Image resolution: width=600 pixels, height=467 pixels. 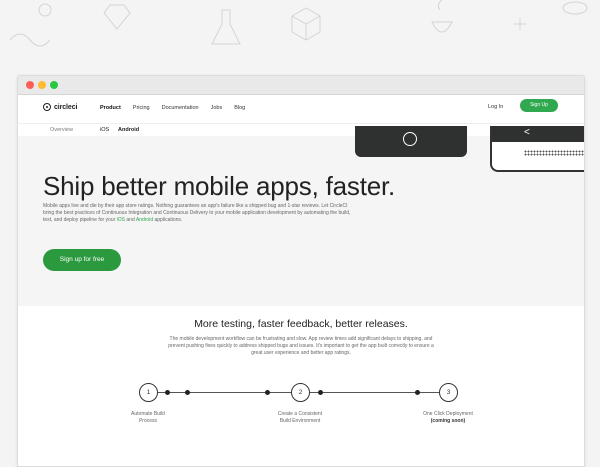 I want to click on browser-titlebar, so click(x=301, y=85).